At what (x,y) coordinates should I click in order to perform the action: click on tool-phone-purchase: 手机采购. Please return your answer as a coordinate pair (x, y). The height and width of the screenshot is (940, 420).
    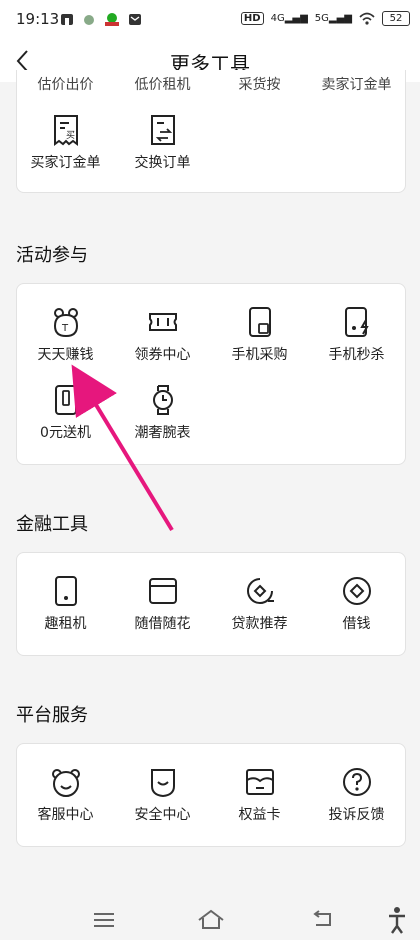
    Looking at the image, I should click on (259, 342).